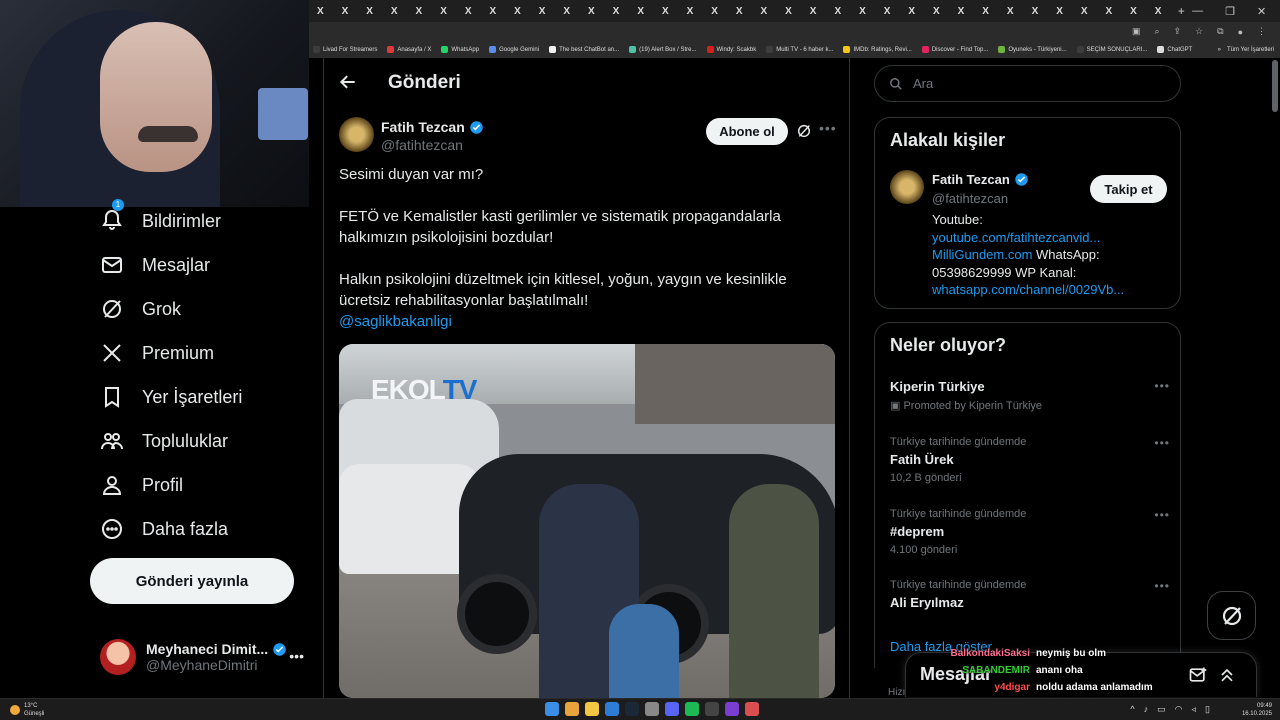  Describe the element at coordinates (1249, 50) in the screenshot. I see `all-bookmarks: » Tüm Yer İşaretleri` at that location.